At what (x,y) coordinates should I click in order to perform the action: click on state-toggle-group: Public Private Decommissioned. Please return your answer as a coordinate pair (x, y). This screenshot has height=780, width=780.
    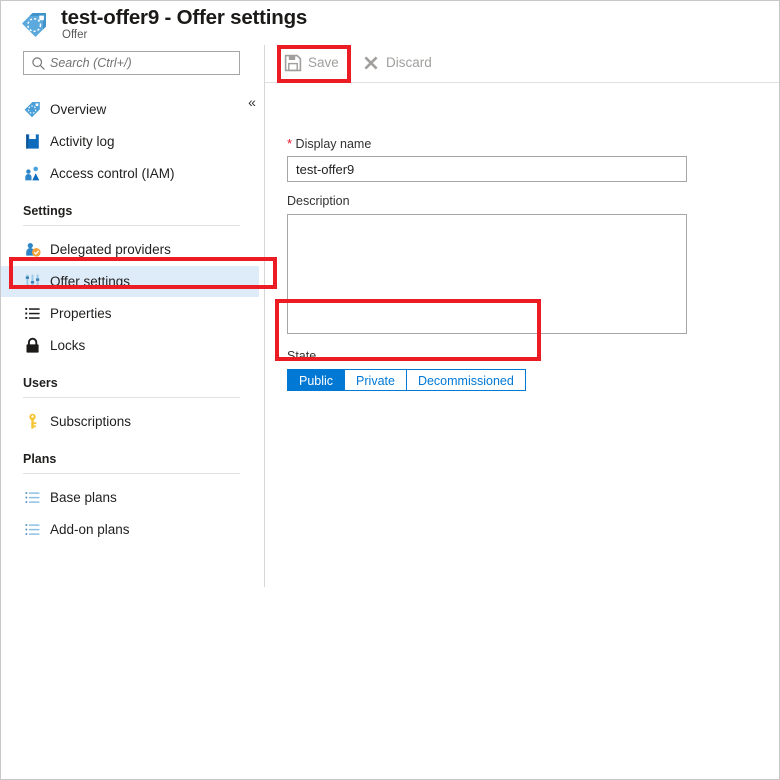
    Looking at the image, I should click on (406, 380).